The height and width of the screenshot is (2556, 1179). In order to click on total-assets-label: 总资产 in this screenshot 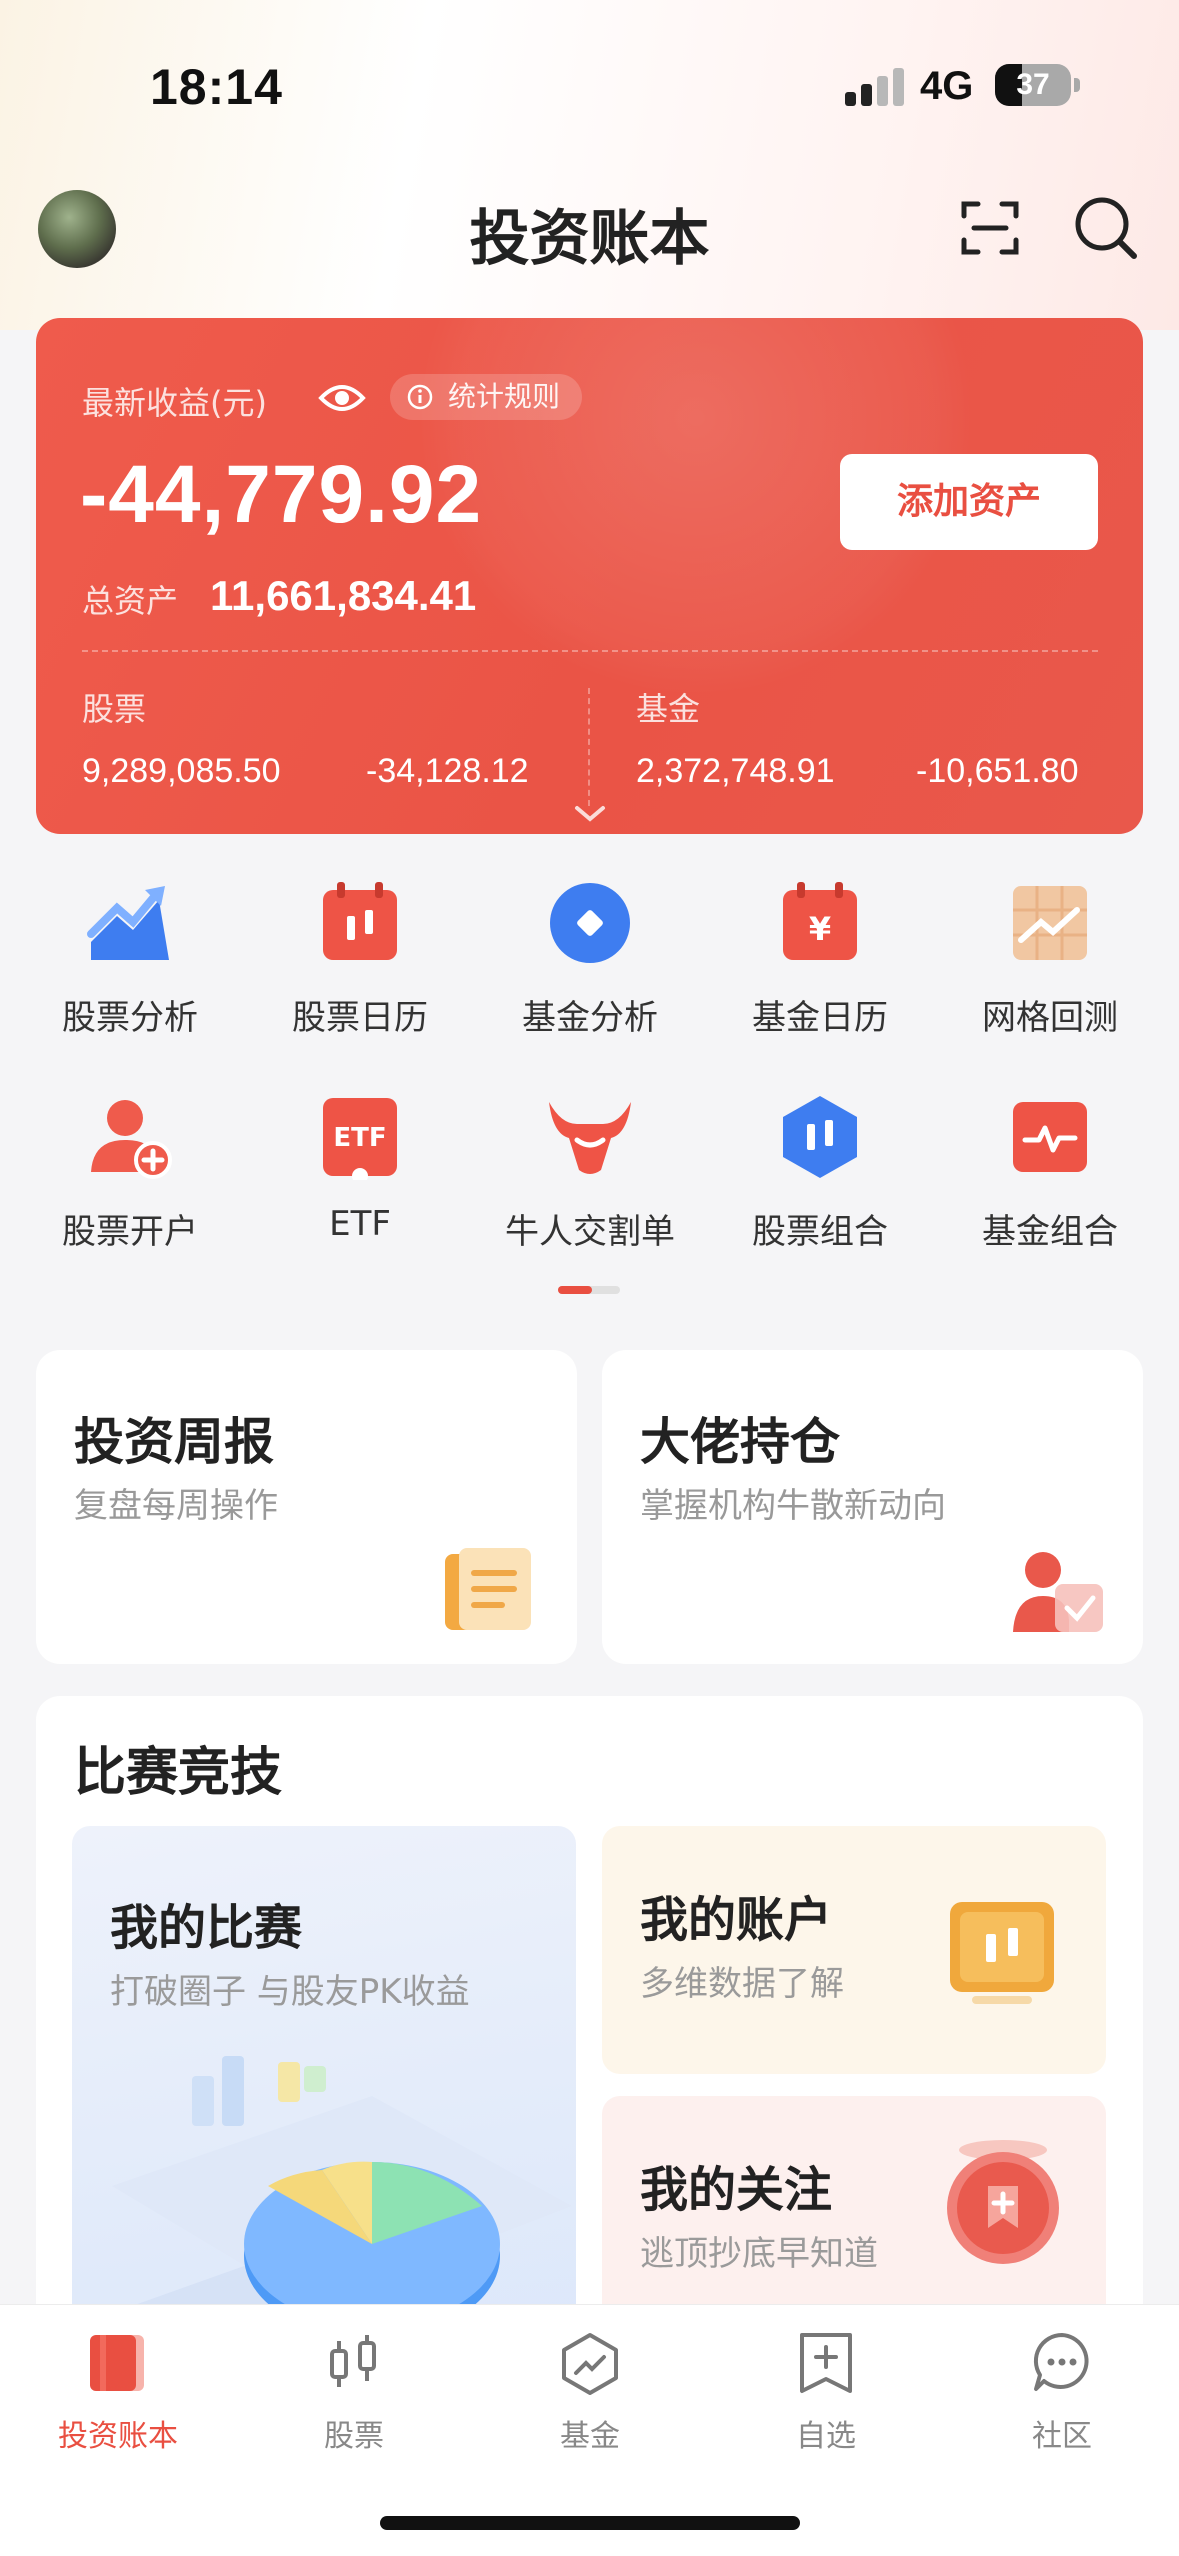, I will do `click(130, 601)`.